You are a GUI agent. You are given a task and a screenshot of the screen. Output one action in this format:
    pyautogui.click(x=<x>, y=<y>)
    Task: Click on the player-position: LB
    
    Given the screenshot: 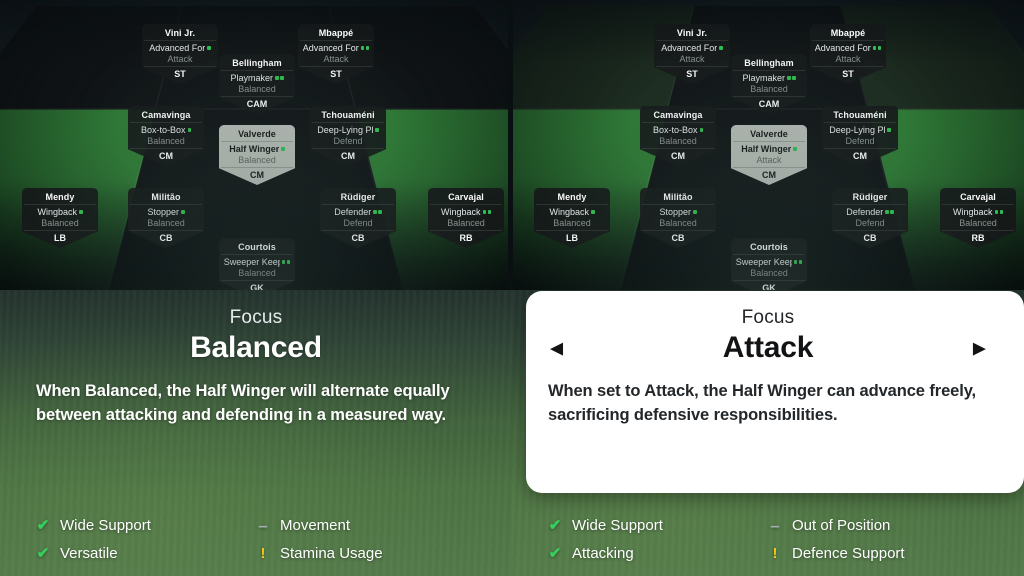 What is the action you would take?
    pyautogui.click(x=60, y=237)
    